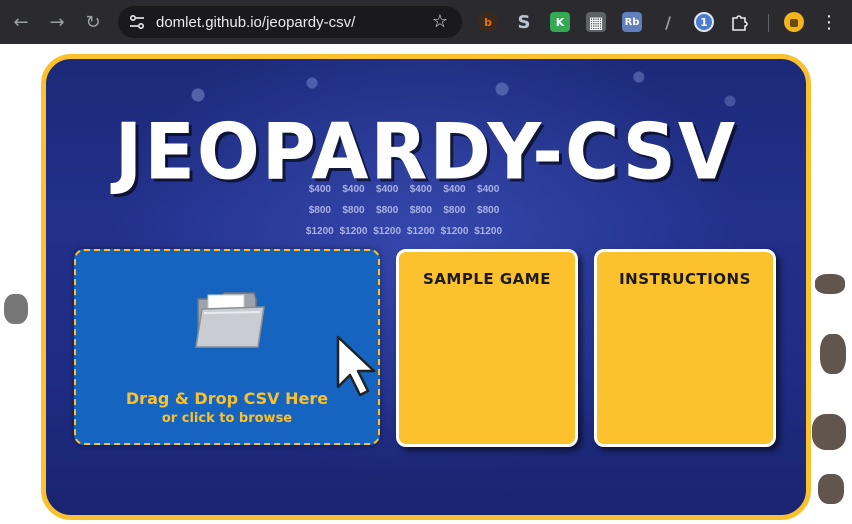 The height and width of the screenshot is (524, 852). What do you see at coordinates (560, 22) in the screenshot?
I see `extension-k-icon: K` at bounding box center [560, 22].